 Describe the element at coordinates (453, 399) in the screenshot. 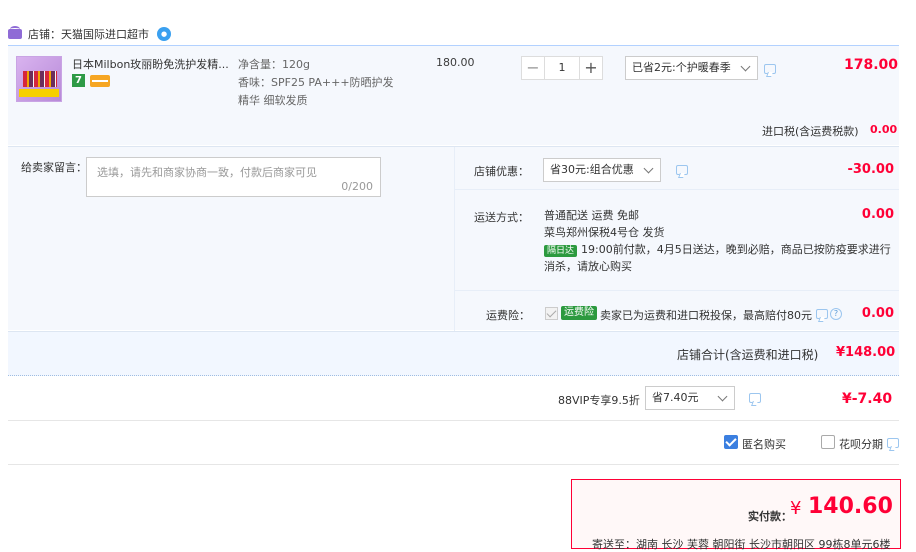

I see `vip-discount-row: 88VIP专享9.5折 省7.40元 ¥-7.40` at that location.